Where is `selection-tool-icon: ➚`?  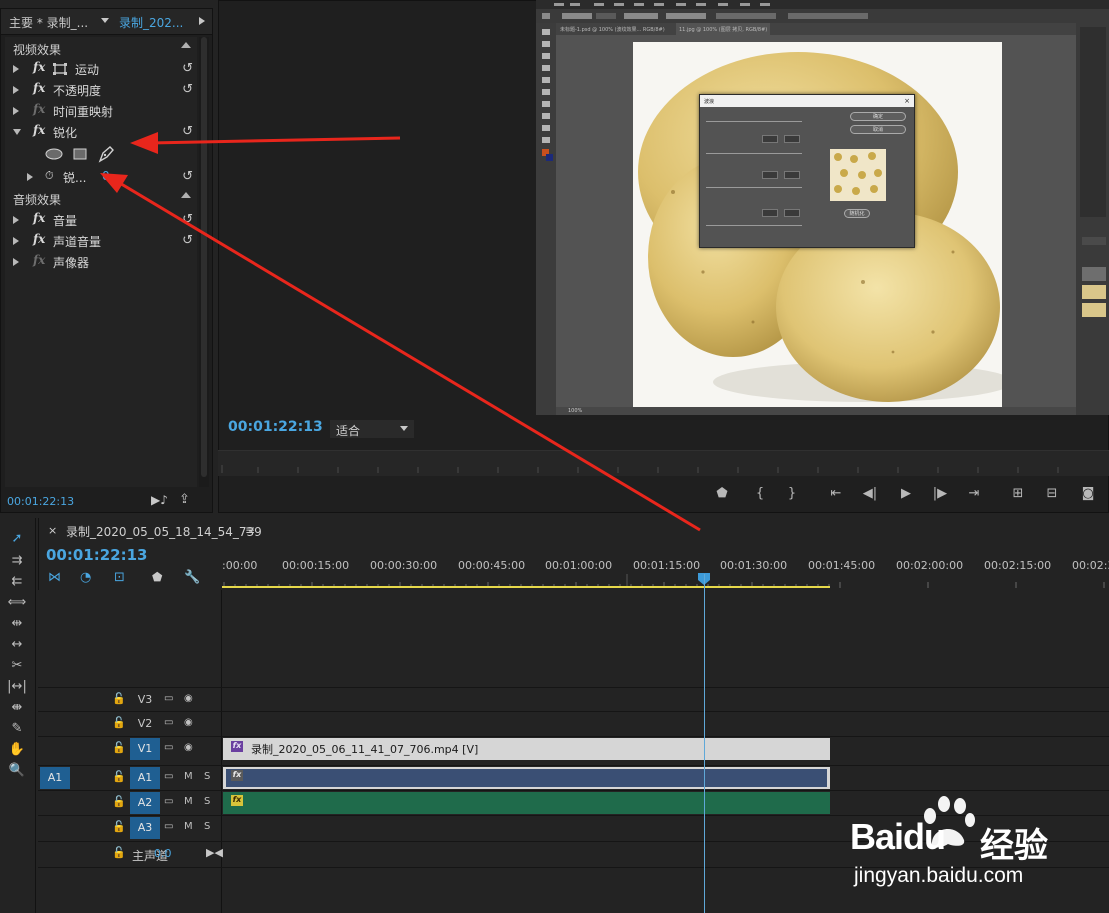 selection-tool-icon: ➚ is located at coordinates (17, 539).